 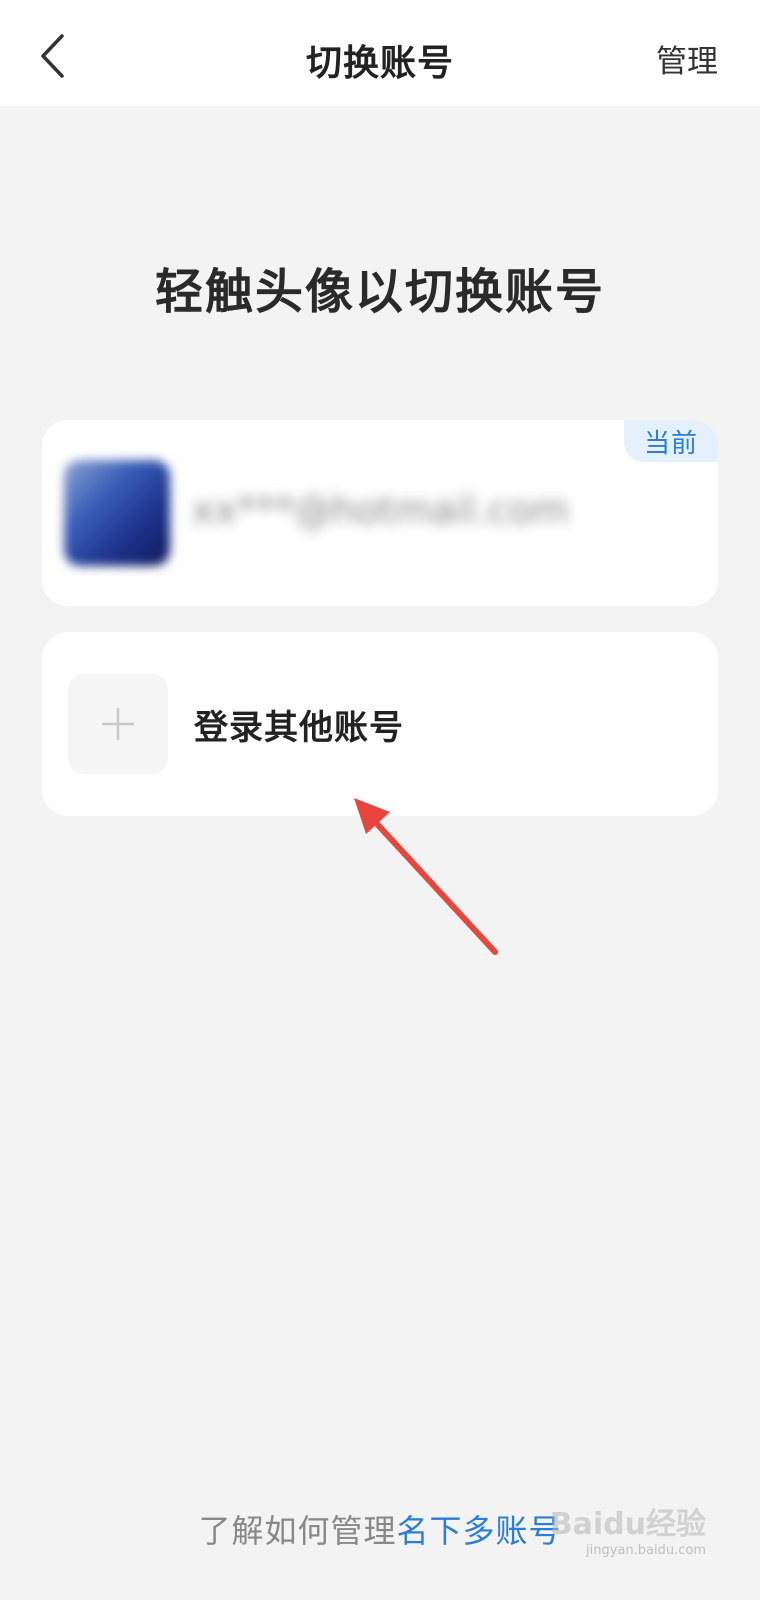 I want to click on footer-help-prefix: 了解如何管理, so click(x=297, y=1531).